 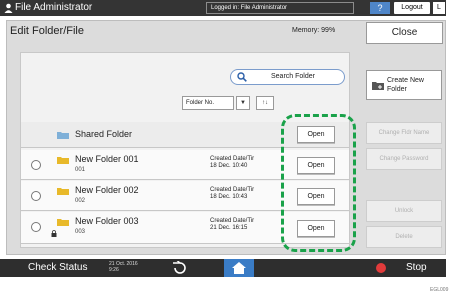 I want to click on created-date: Created Date/Tir 18 Dec. 10:40, so click(x=232, y=162).